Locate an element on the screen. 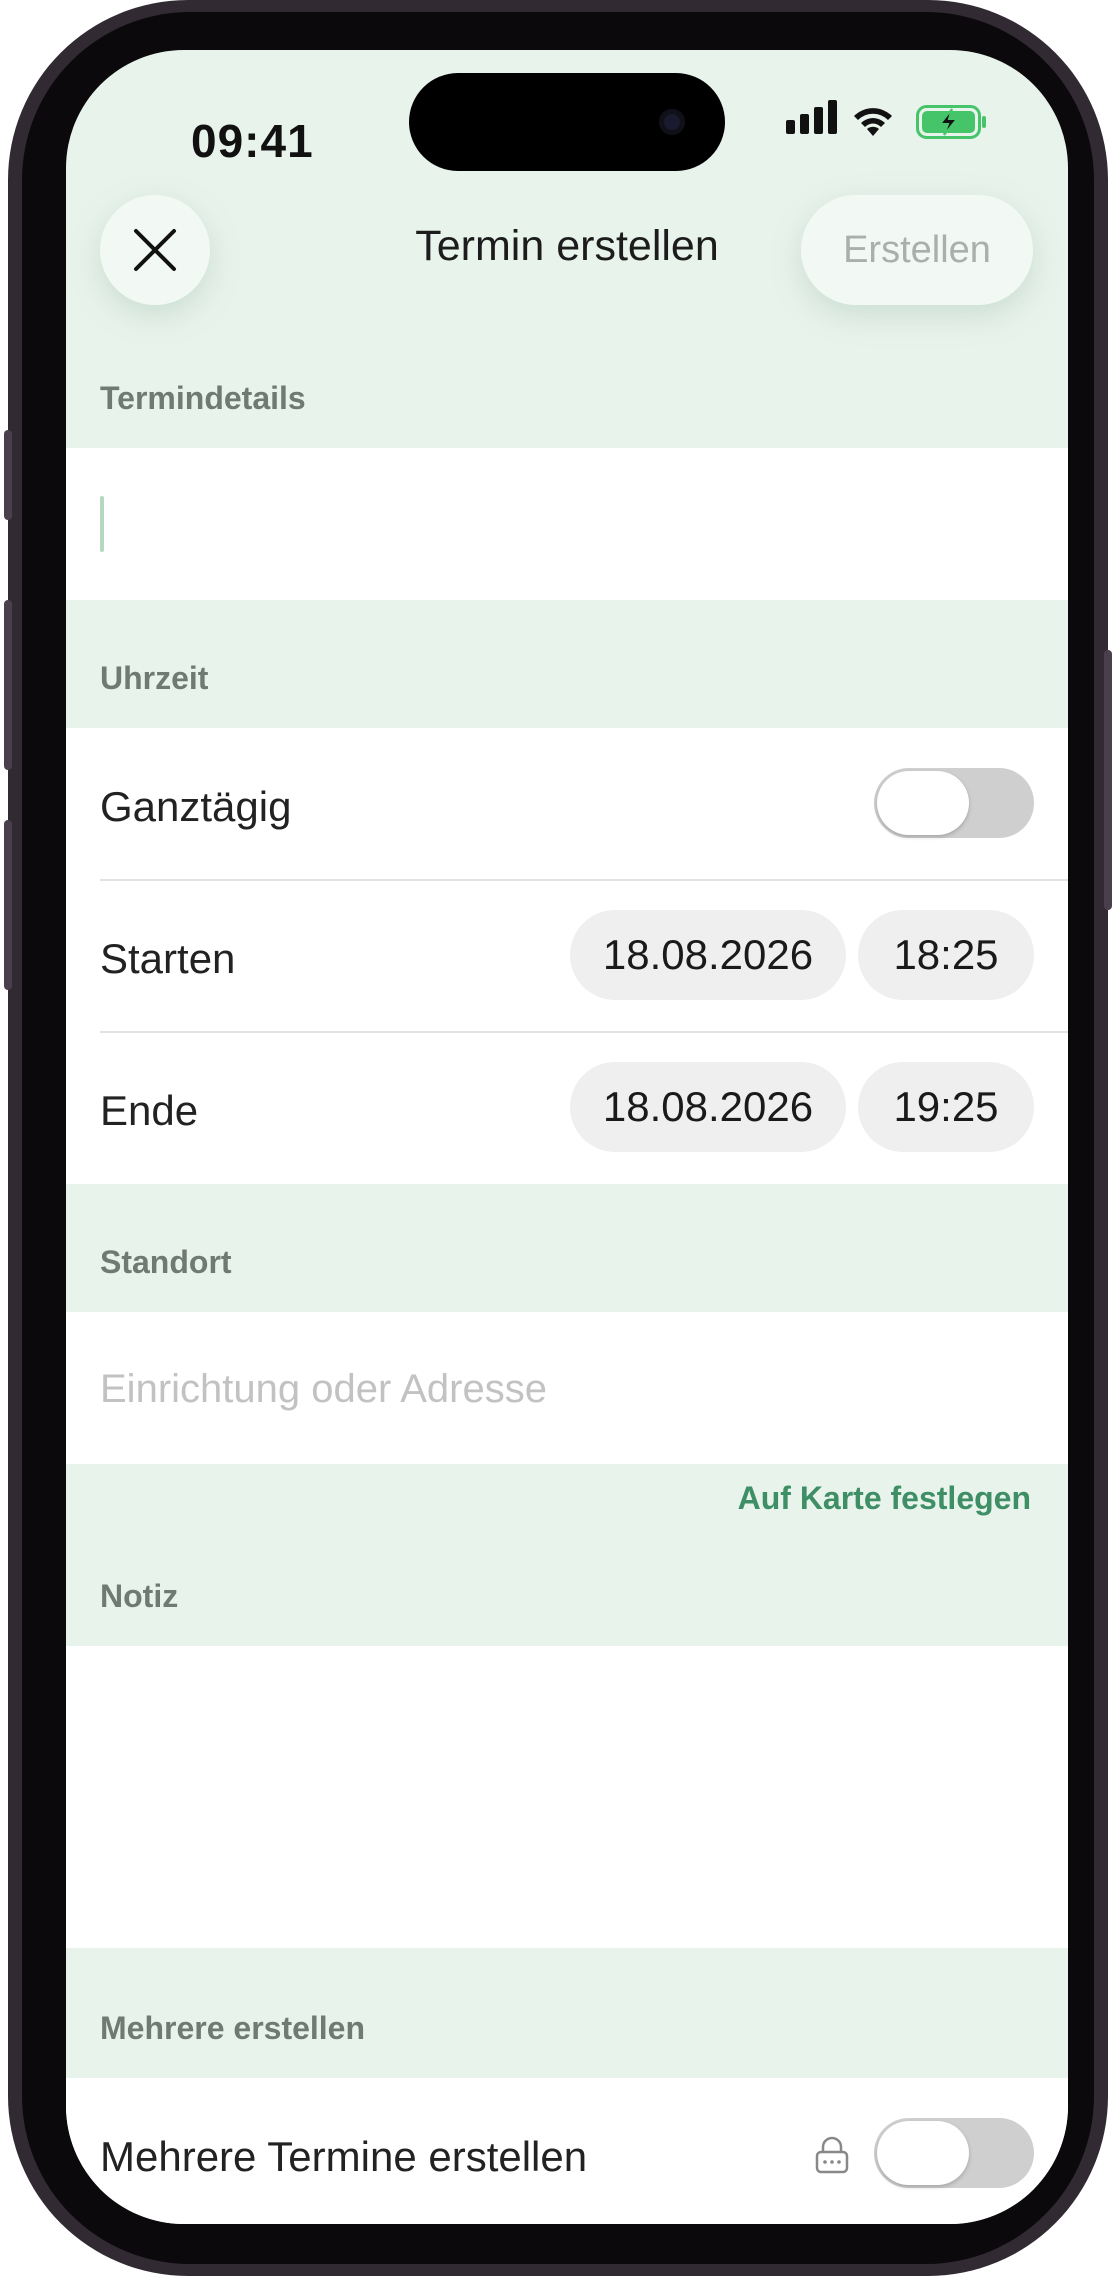 The height and width of the screenshot is (2276, 1116). start-label: Starten is located at coordinates (168, 958).